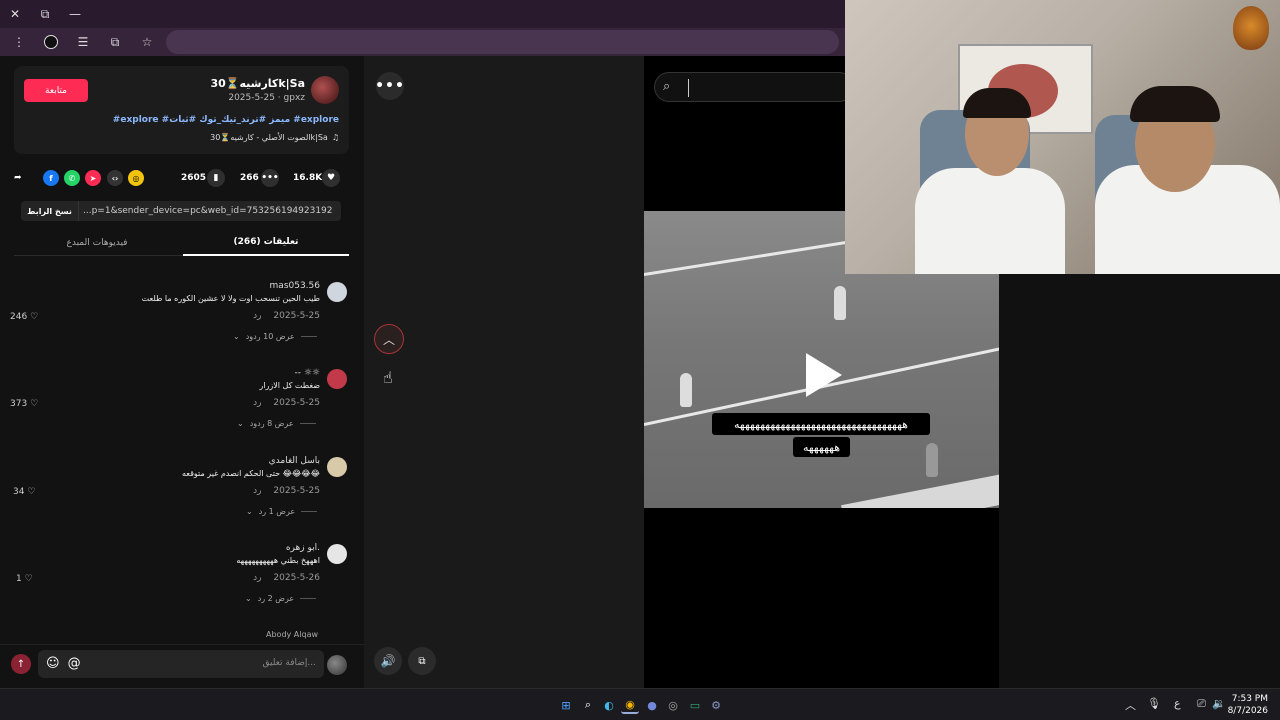 Image resolution: width=1280 pixels, height=720 pixels. Describe the element at coordinates (53, 663) in the screenshot. I see `emoji-icon: ☺` at that location.